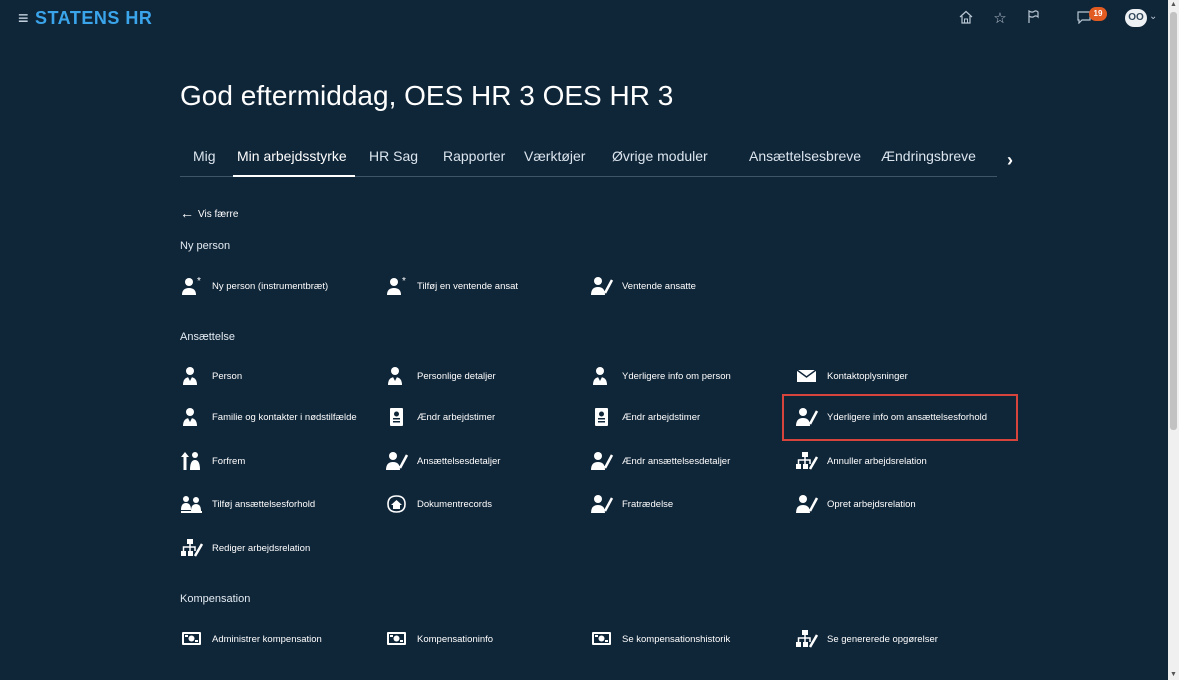 Image resolution: width=1179 pixels, height=680 pixels. What do you see at coordinates (807, 376) in the screenshot?
I see `envelope-icon` at bounding box center [807, 376].